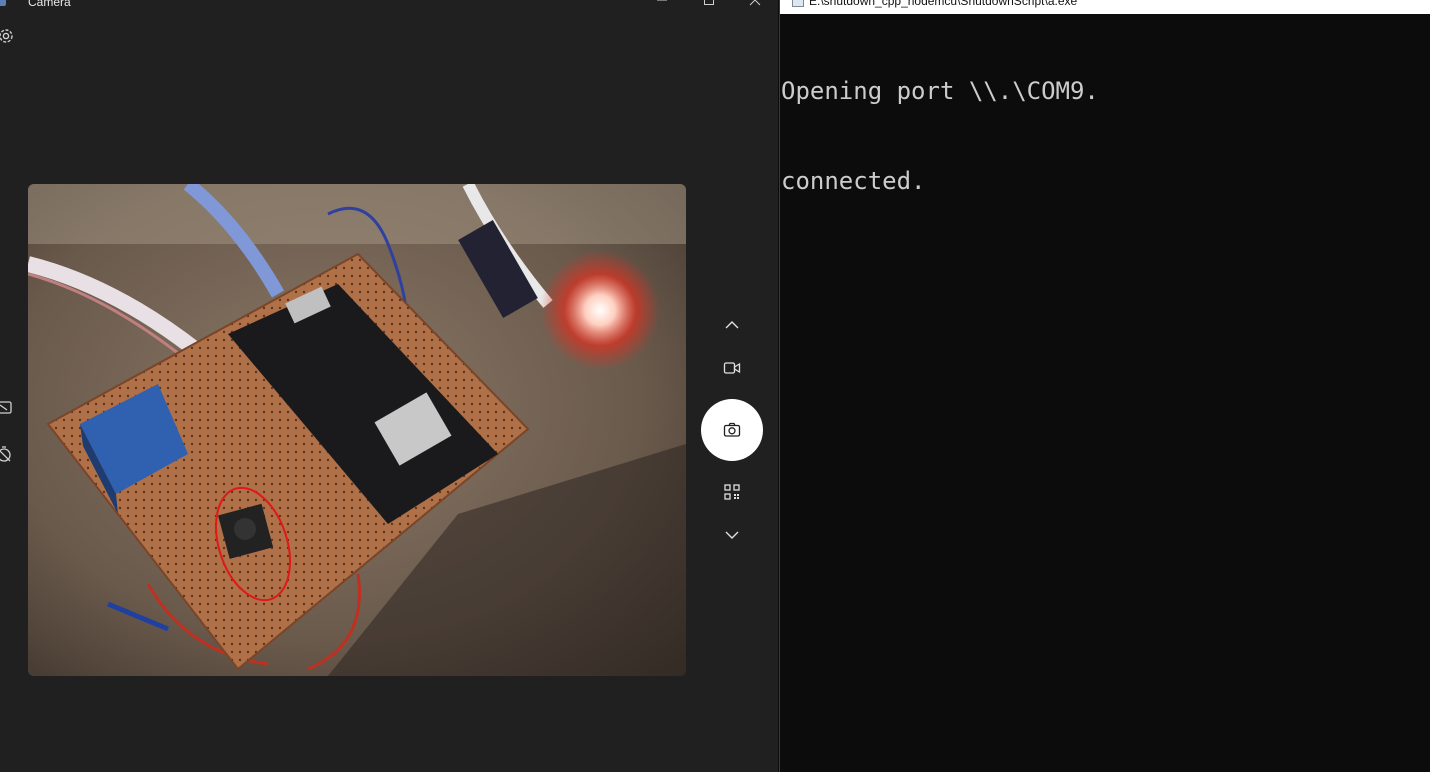  Describe the element at coordinates (798, 3) in the screenshot. I see `console-app-icon` at that location.